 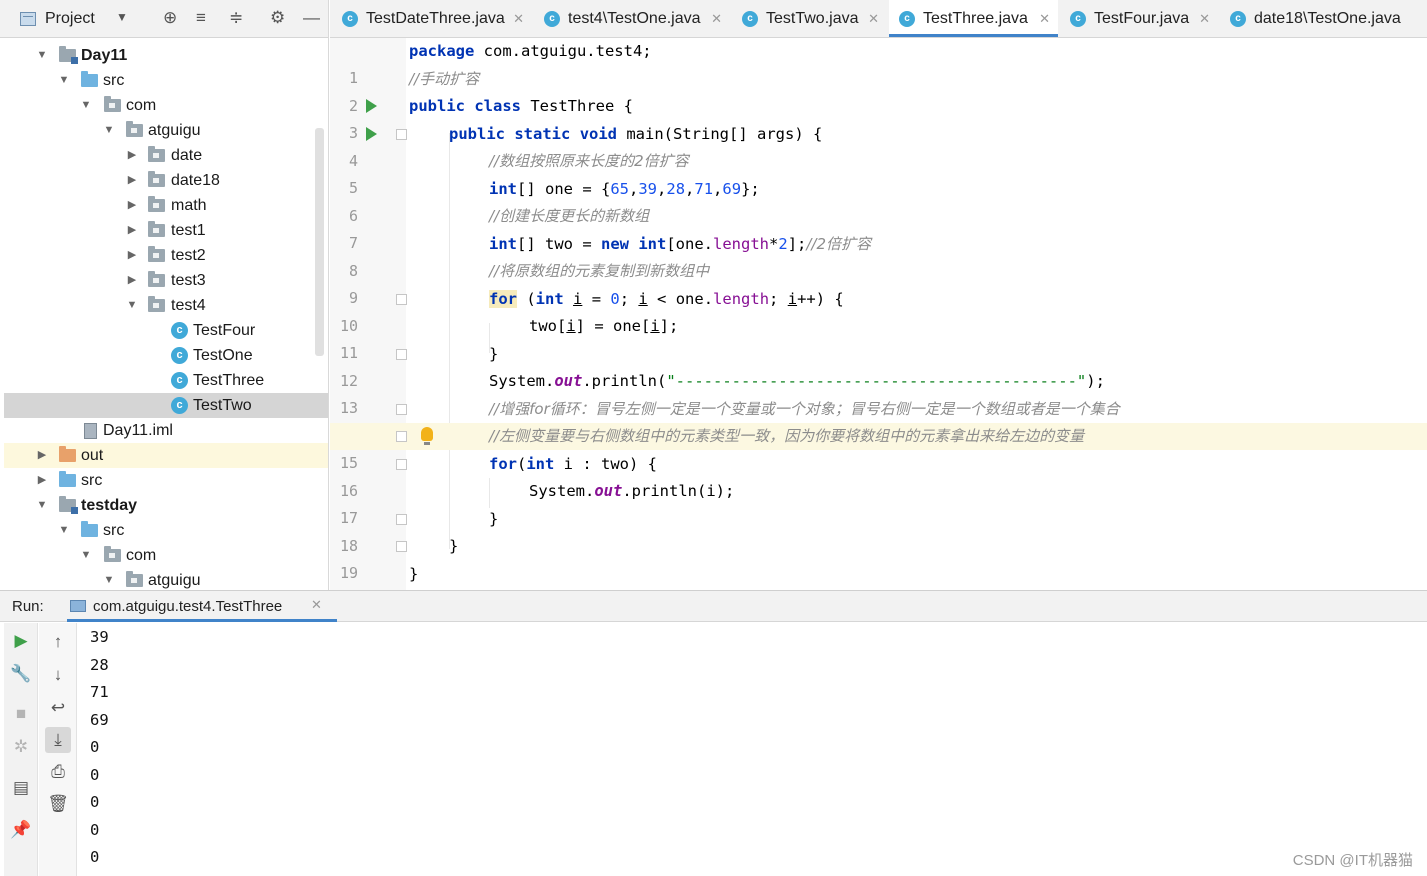 I want to click on scroll-to-end-icon: ⤓, so click(x=58, y=740).